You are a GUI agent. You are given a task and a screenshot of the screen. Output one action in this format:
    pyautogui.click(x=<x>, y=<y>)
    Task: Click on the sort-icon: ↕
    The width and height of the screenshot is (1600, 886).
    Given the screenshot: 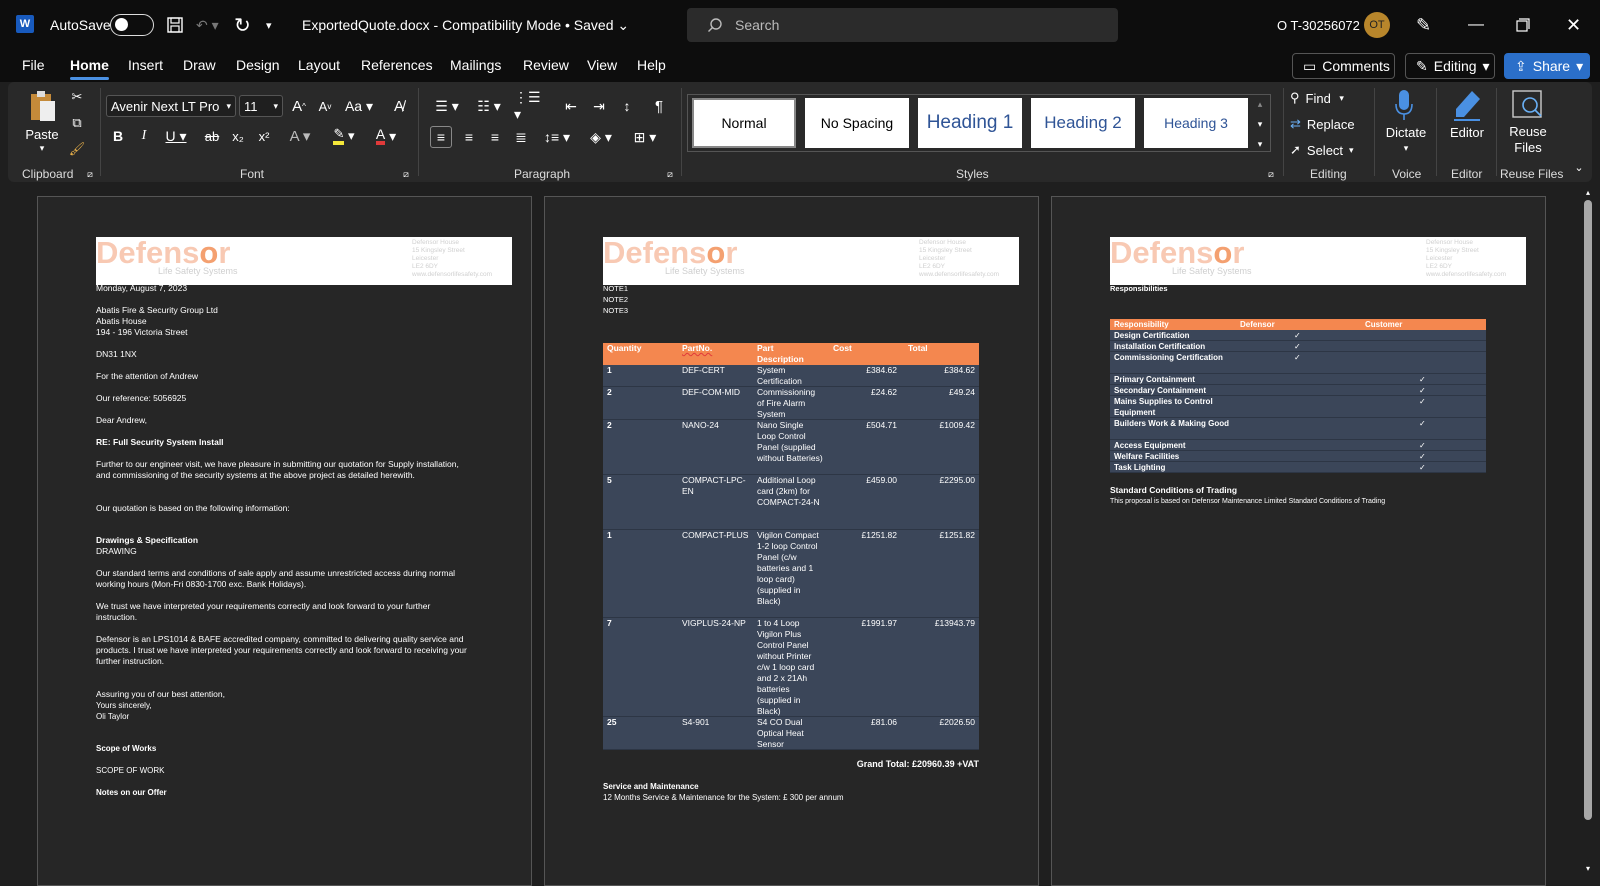 What is the action you would take?
    pyautogui.click(x=627, y=106)
    